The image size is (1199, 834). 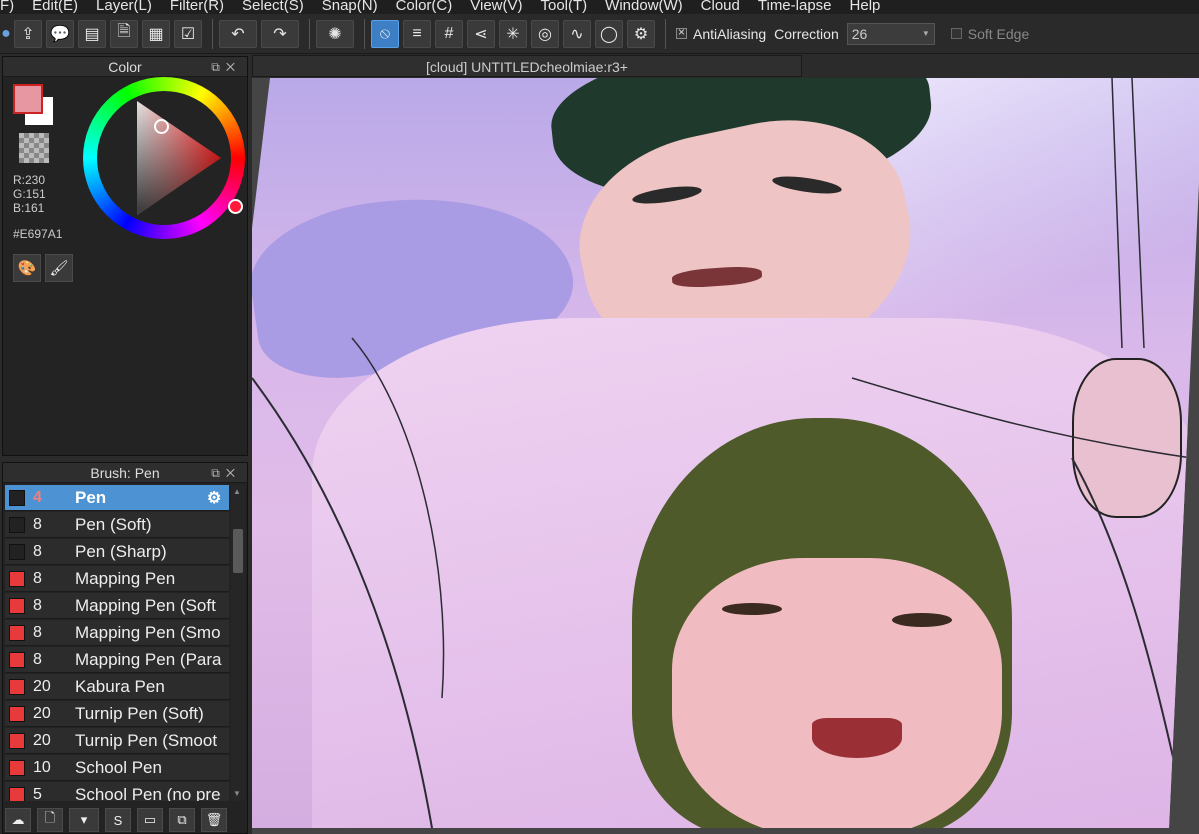 What do you see at coordinates (139, 713) in the screenshot?
I see `brush-name: Turnip Pen (Soft)` at bounding box center [139, 713].